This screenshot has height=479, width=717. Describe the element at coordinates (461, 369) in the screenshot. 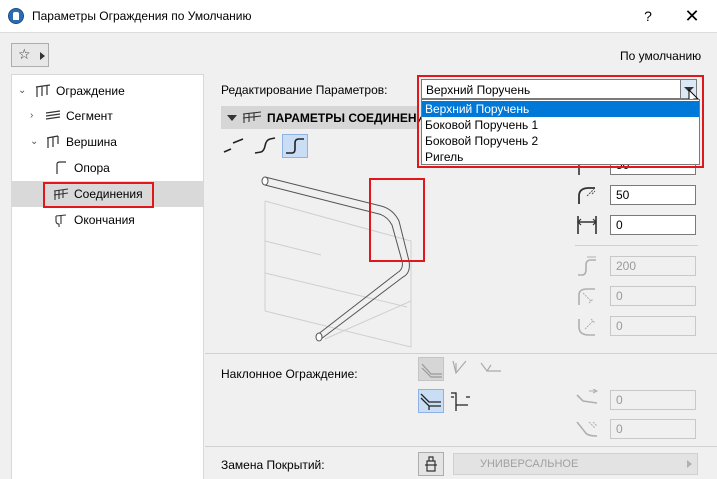

I see `incline-mode-2-button` at that location.